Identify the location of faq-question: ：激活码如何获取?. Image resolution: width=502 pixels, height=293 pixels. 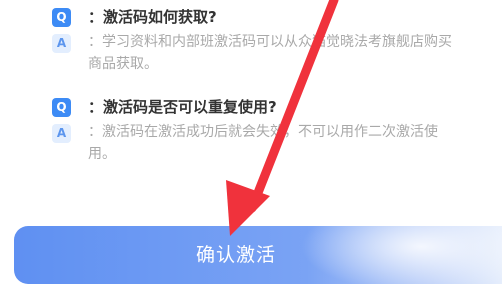
(152, 17).